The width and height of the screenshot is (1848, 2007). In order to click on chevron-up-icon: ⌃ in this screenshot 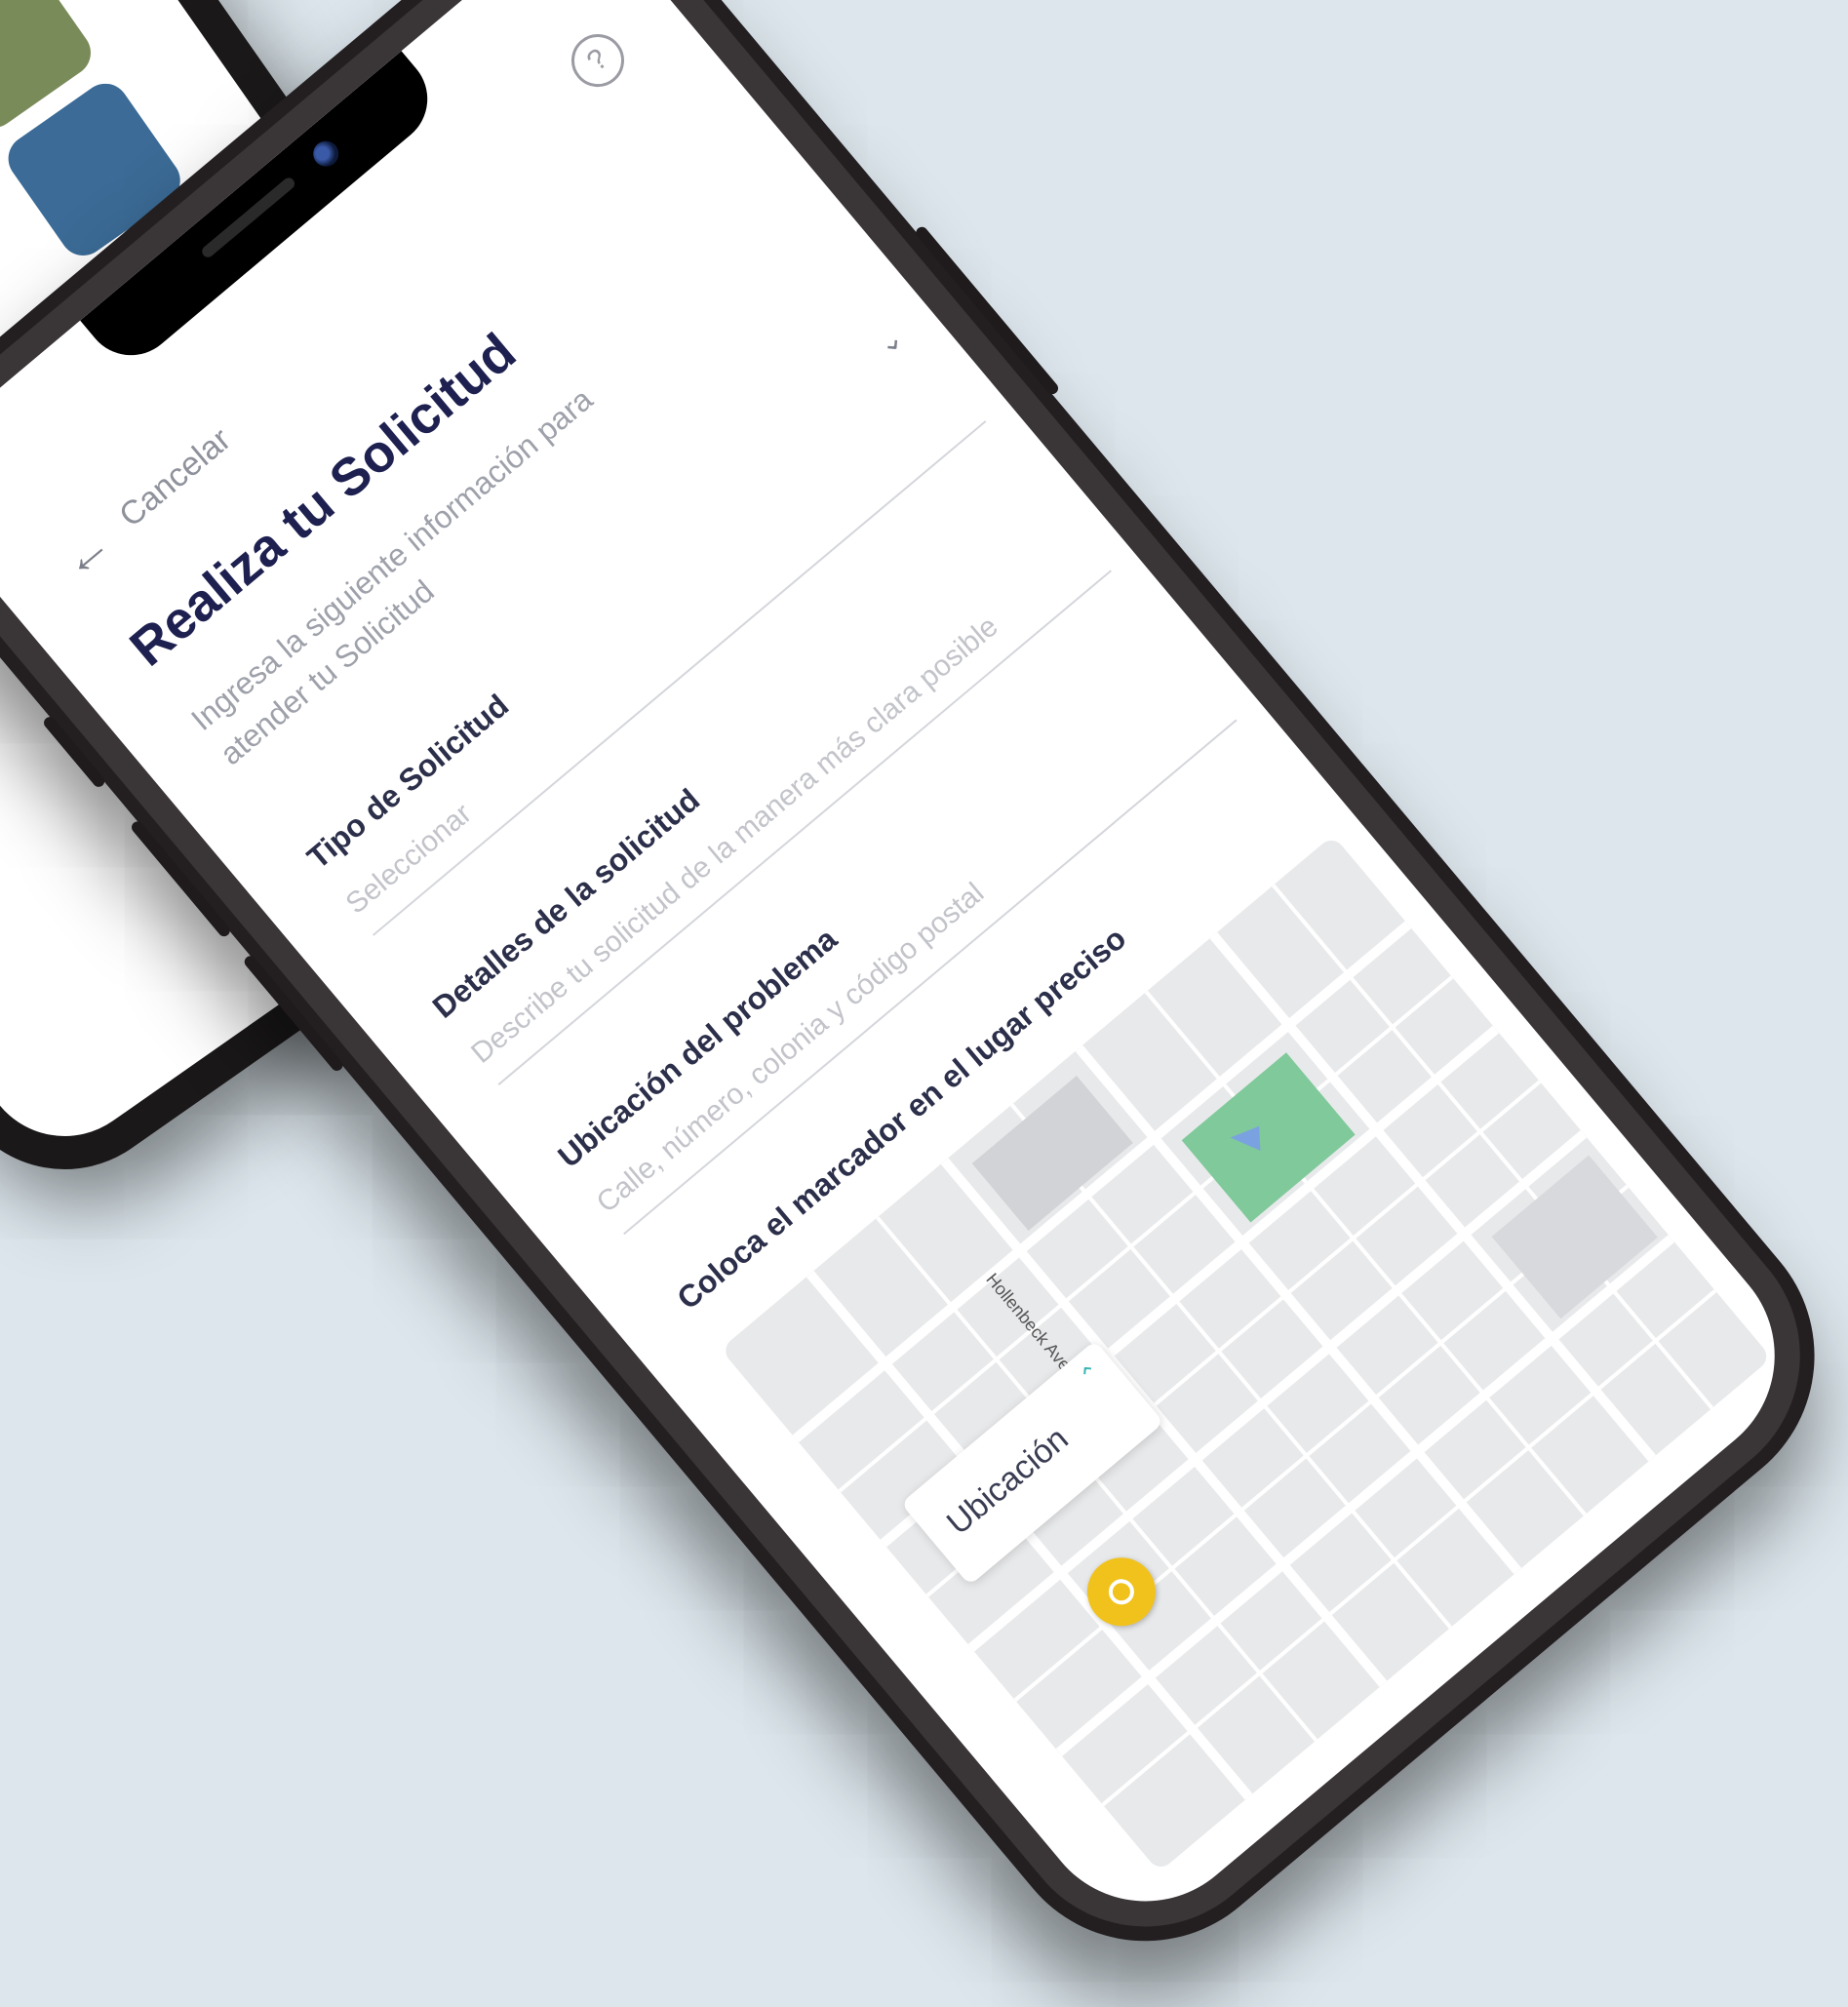, I will do `click(1091, 1375)`.